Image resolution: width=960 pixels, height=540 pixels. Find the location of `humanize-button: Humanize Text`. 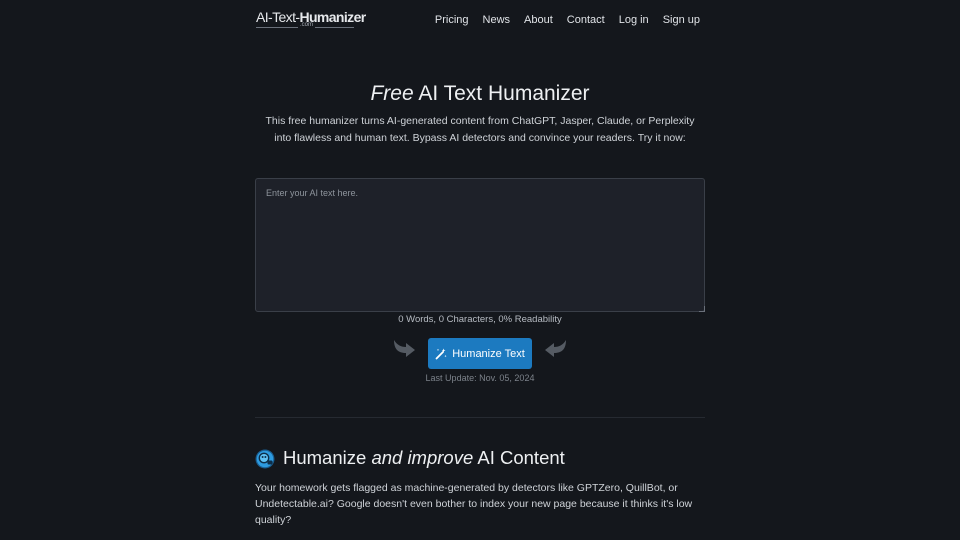

humanize-button: Humanize Text is located at coordinates (480, 353).